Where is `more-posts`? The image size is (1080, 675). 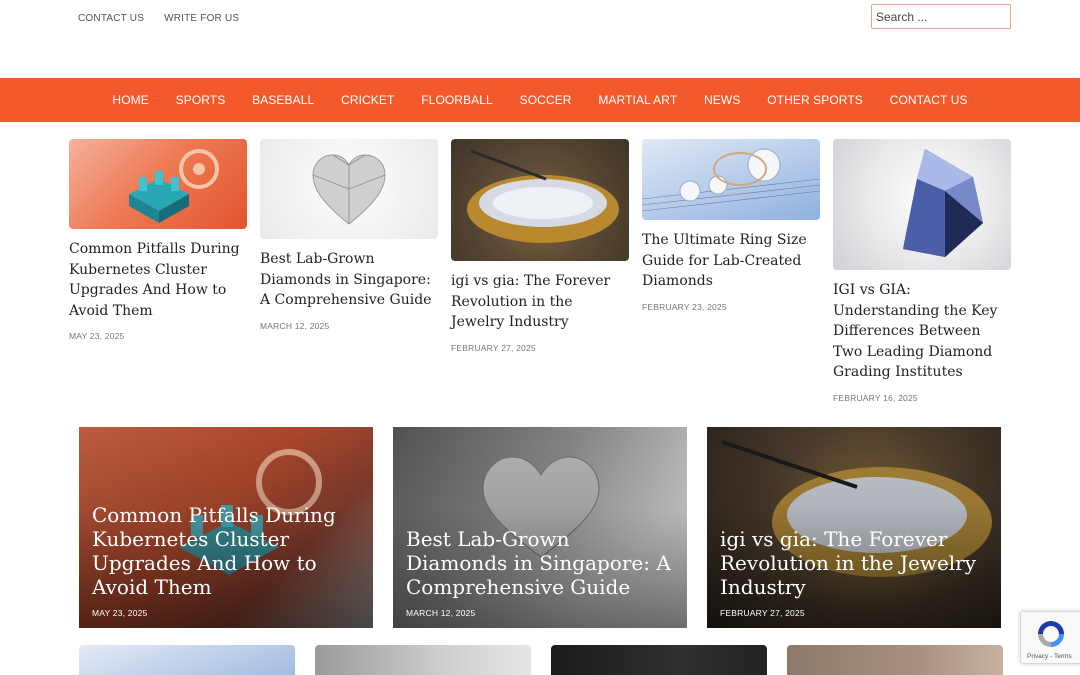 more-posts is located at coordinates (541, 660).